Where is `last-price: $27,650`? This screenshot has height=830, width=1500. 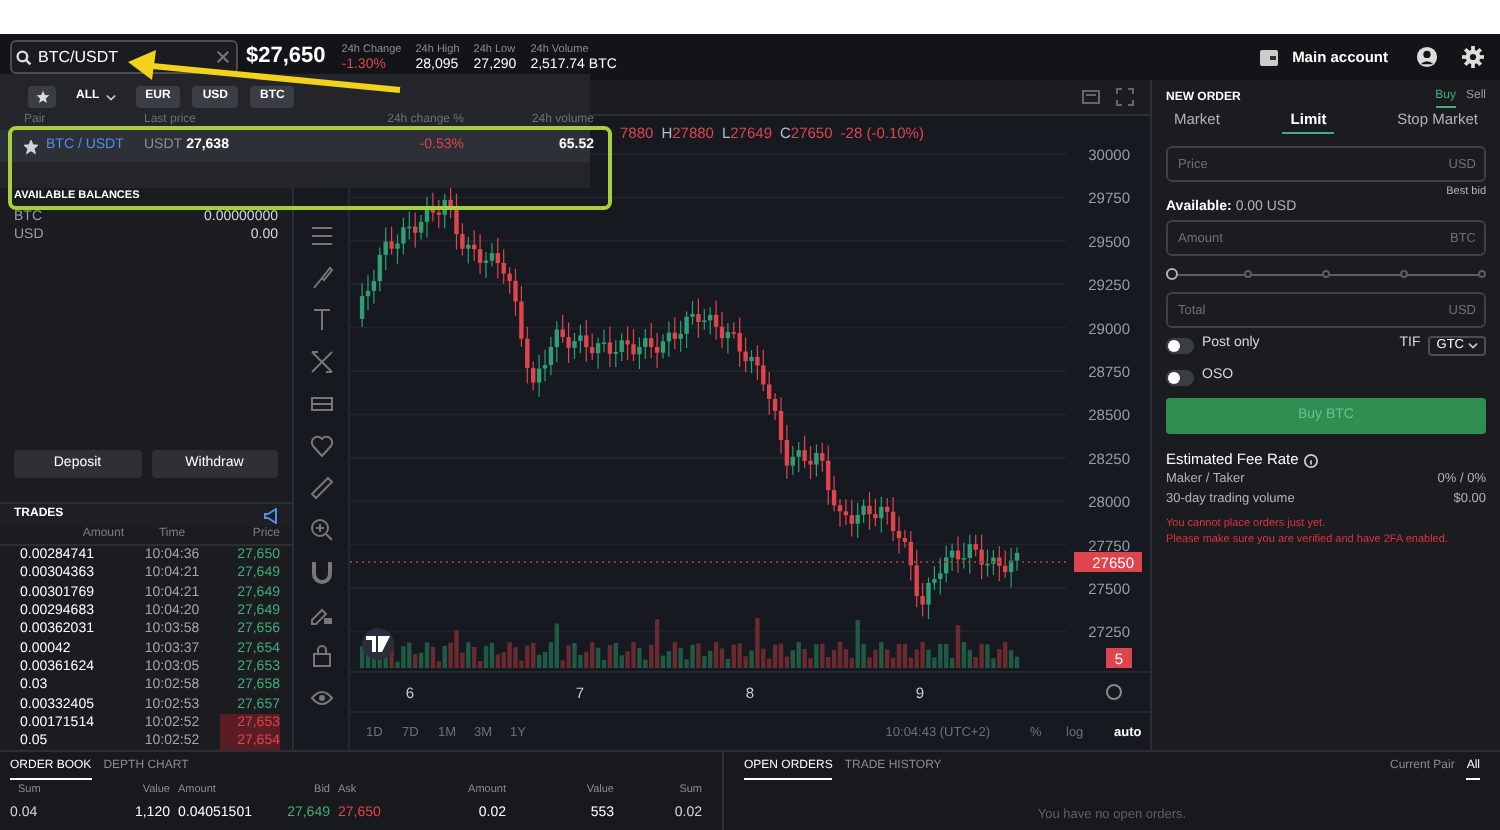 last-price: $27,650 is located at coordinates (286, 57).